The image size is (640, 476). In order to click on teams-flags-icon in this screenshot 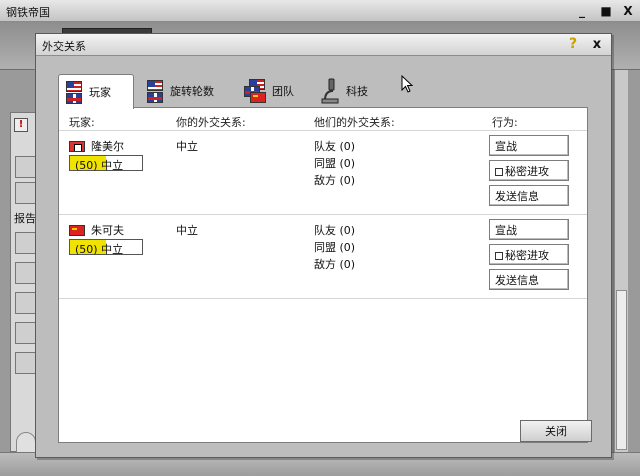, I will do `click(255, 91)`.